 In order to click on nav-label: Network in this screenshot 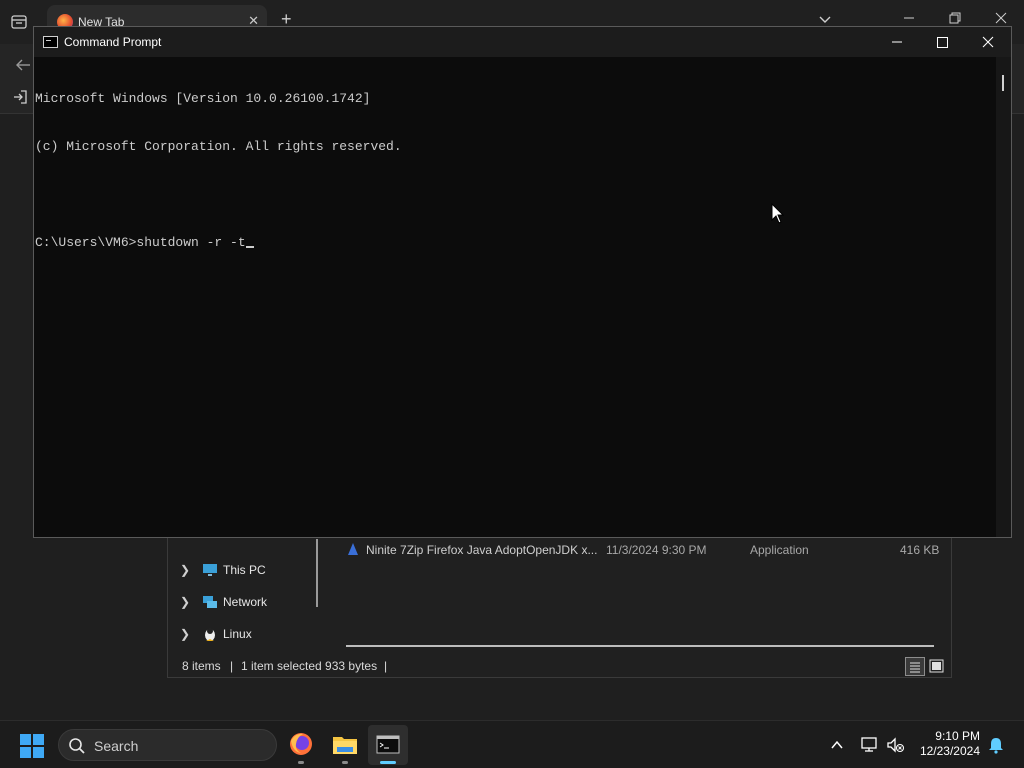, I will do `click(245, 602)`.